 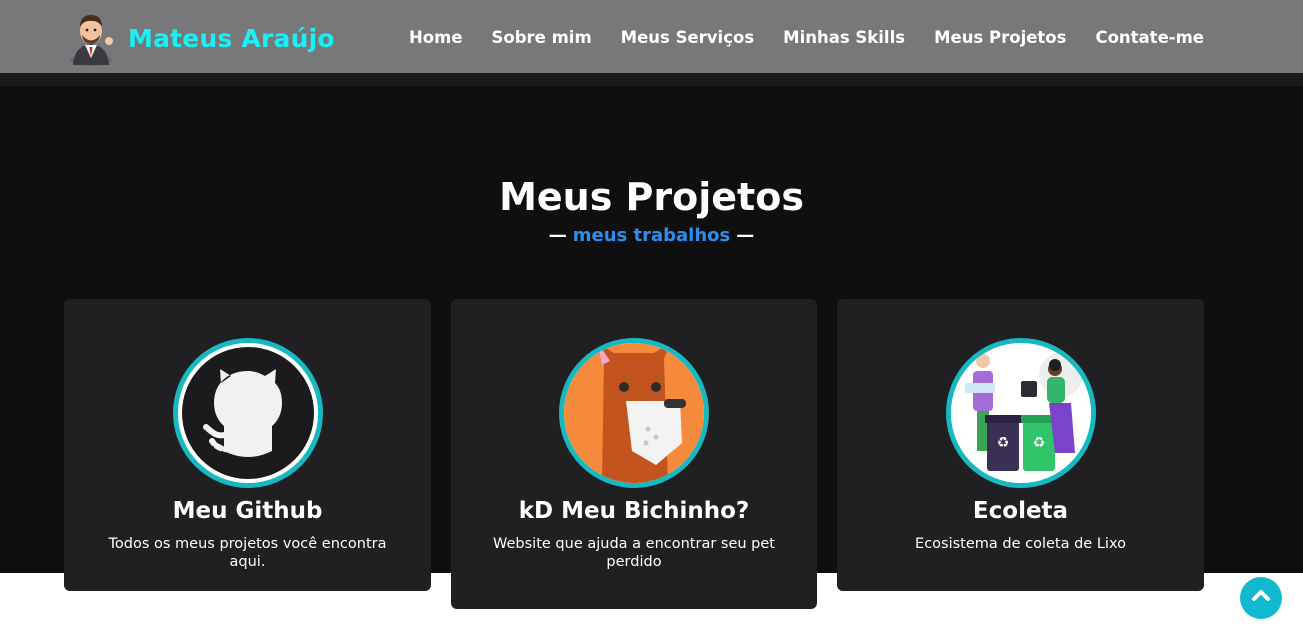 What do you see at coordinates (1149, 37) in the screenshot?
I see `nav-link-contate-me: Contate-me` at bounding box center [1149, 37].